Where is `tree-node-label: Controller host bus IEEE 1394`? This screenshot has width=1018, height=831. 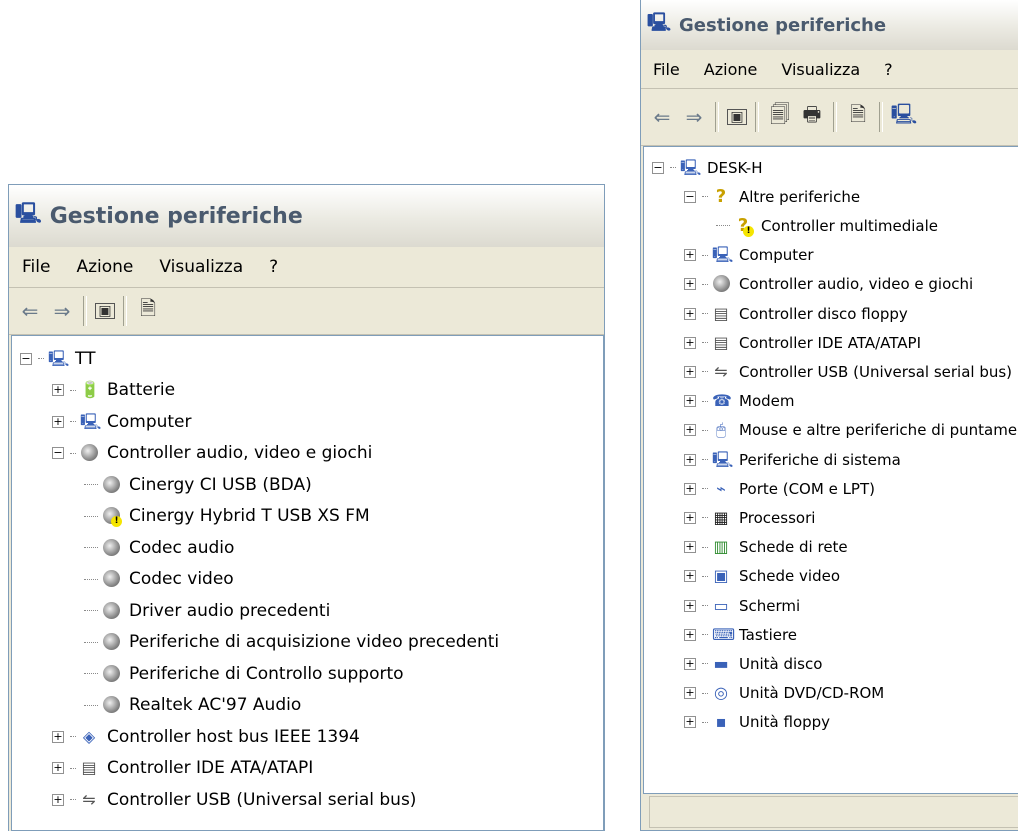 tree-node-label: Controller host bus IEEE 1394 is located at coordinates (233, 736).